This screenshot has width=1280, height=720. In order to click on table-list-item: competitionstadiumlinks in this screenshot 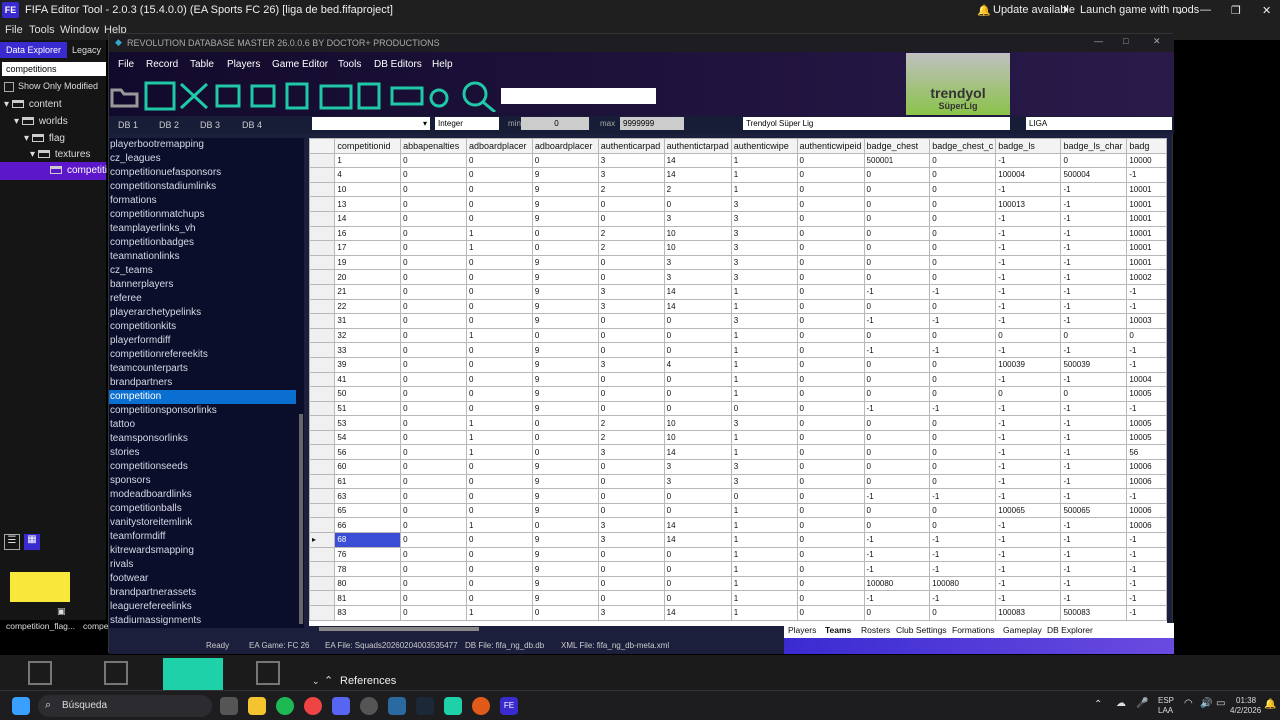, I will do `click(202, 187)`.